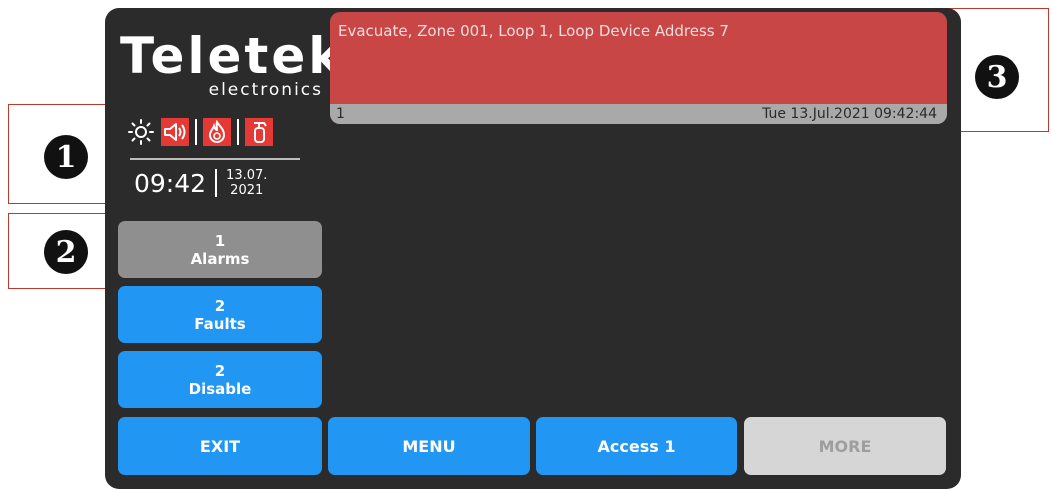 This screenshot has width=1051, height=490. Describe the element at coordinates (217, 132) in the screenshot. I see `fire-icon` at that location.